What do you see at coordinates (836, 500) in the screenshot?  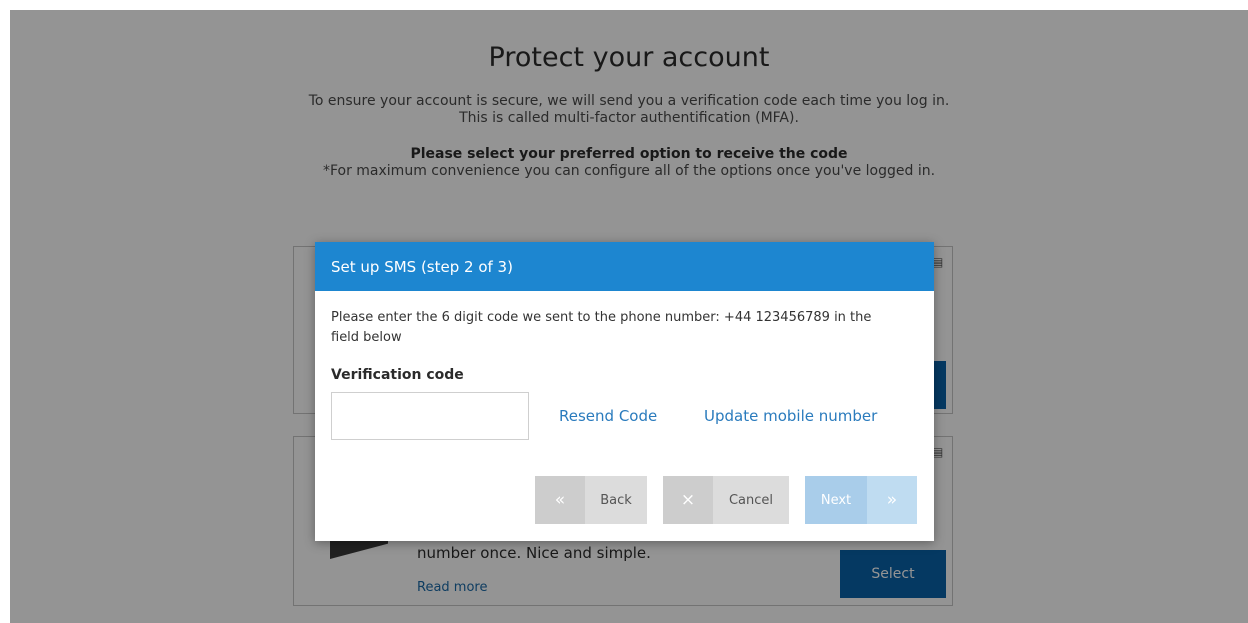 I see `next-button-label: Next` at bounding box center [836, 500].